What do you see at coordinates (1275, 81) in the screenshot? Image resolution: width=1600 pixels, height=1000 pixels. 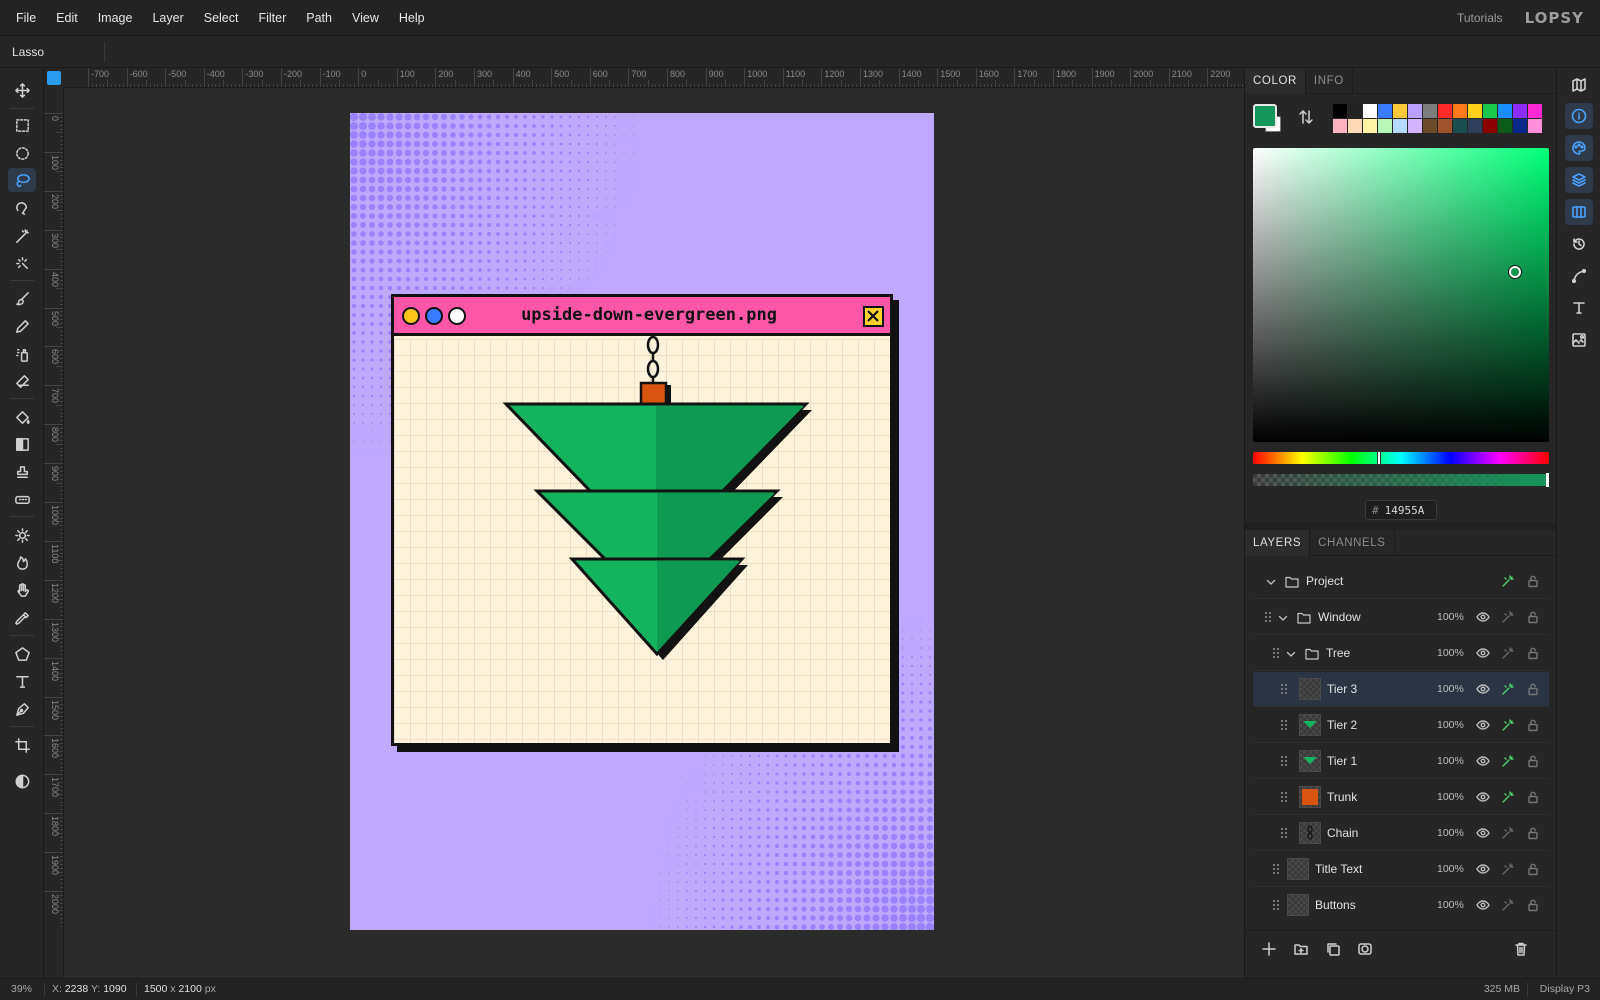 I see `tab-color: COLOR` at bounding box center [1275, 81].